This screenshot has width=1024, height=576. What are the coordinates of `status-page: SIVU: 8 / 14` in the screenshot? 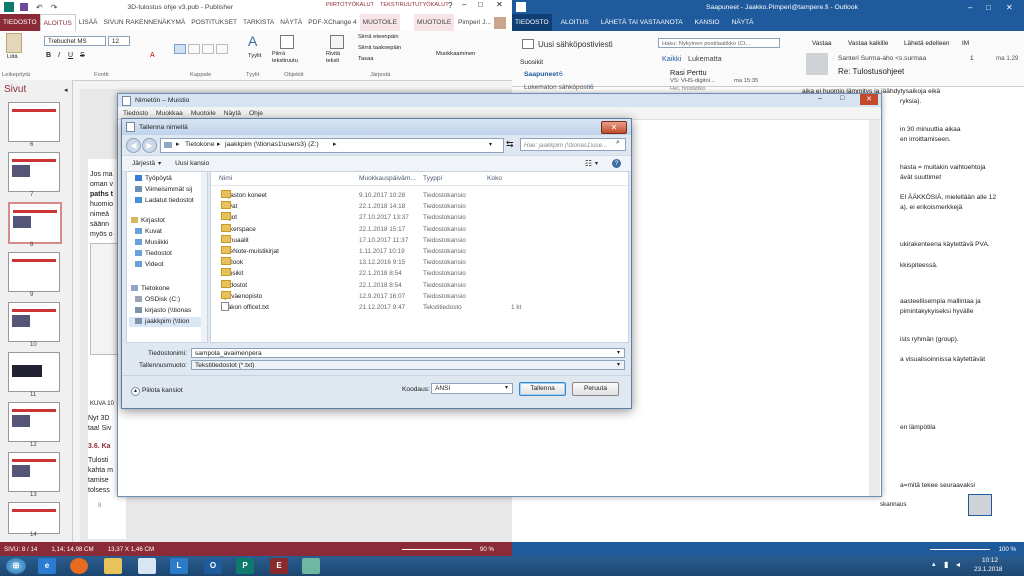 It's located at (20, 549).